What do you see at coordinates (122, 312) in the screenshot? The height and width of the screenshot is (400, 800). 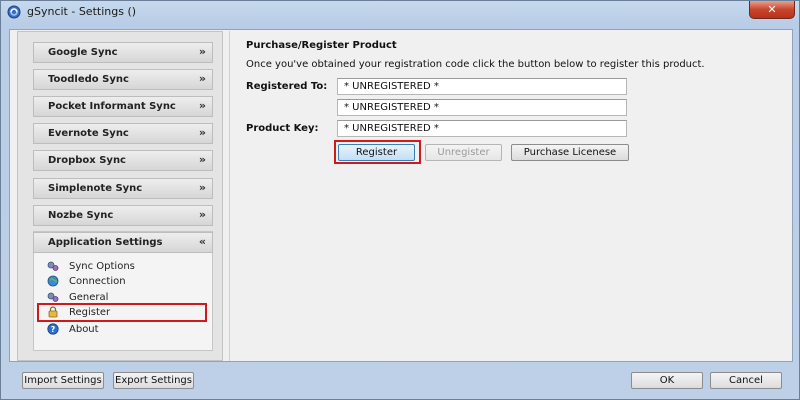 I see `register-nav-highlight` at bounding box center [122, 312].